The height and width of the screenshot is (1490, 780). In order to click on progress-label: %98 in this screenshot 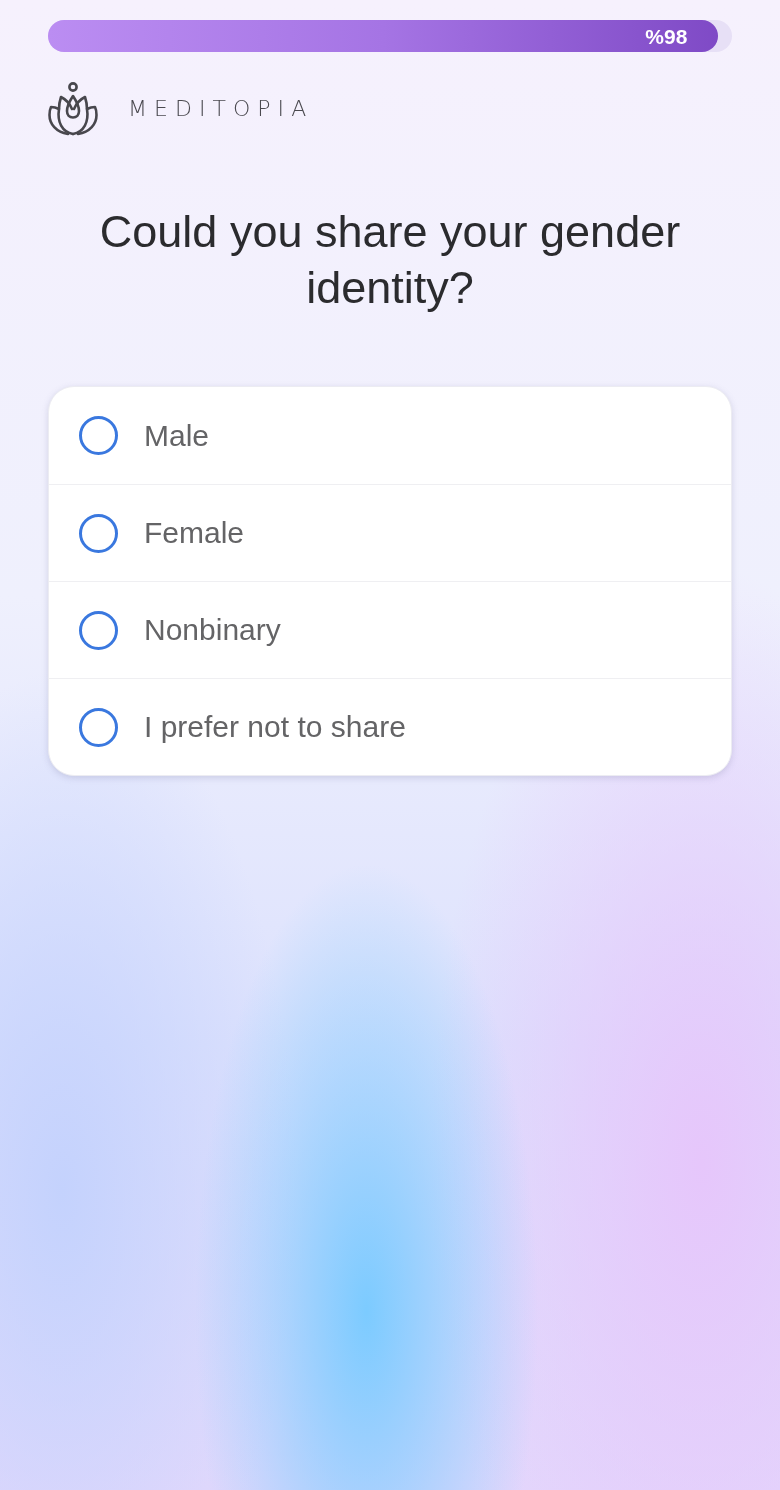, I will do `click(666, 36)`.